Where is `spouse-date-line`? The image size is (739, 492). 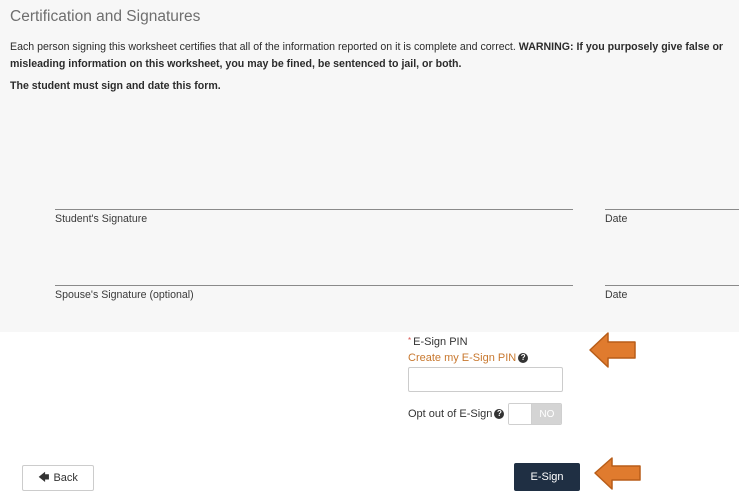 spouse-date-line is located at coordinates (672, 285).